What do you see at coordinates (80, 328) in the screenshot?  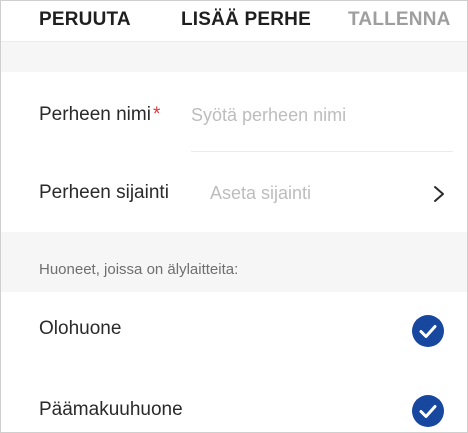 I see `room-label: Olohuone` at bounding box center [80, 328].